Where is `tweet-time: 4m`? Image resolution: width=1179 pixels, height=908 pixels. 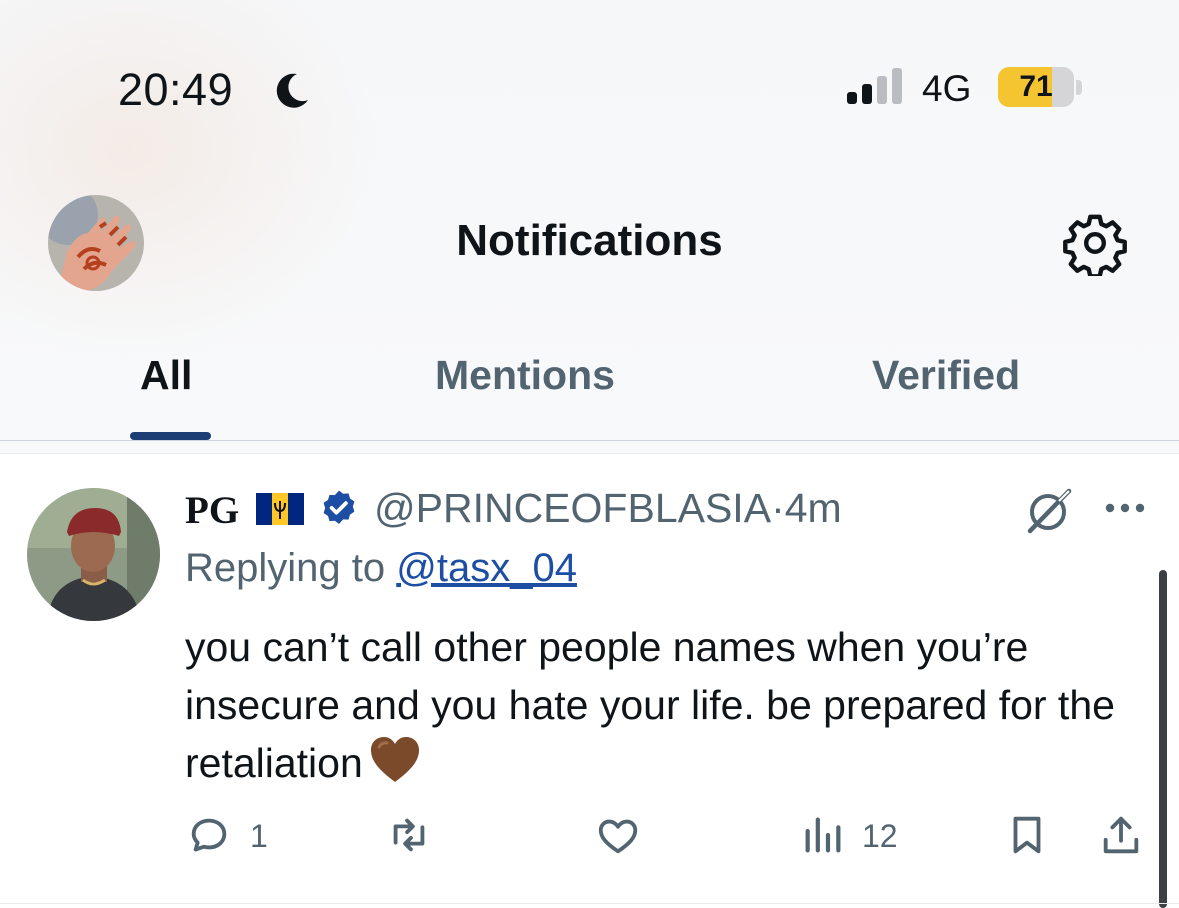 tweet-time: 4m is located at coordinates (813, 508).